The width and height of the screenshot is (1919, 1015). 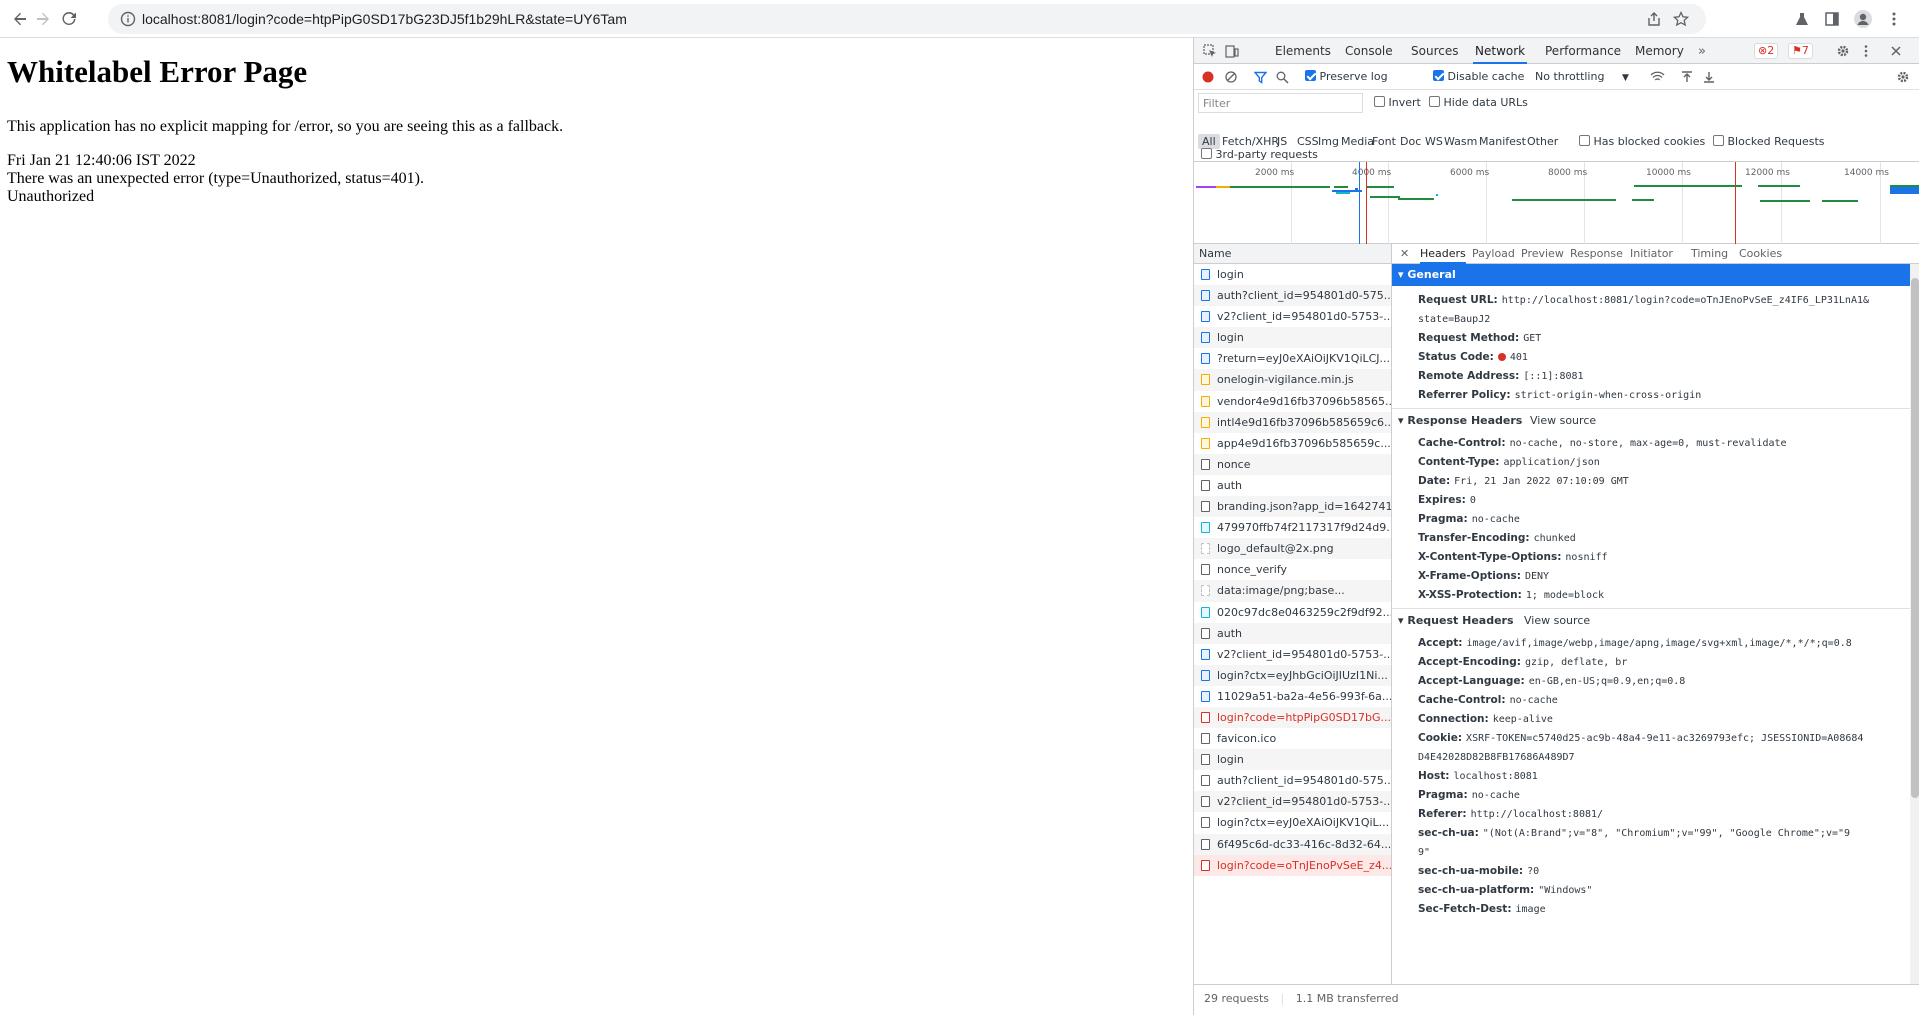 I want to click on share-icon, so click(x=1654, y=19).